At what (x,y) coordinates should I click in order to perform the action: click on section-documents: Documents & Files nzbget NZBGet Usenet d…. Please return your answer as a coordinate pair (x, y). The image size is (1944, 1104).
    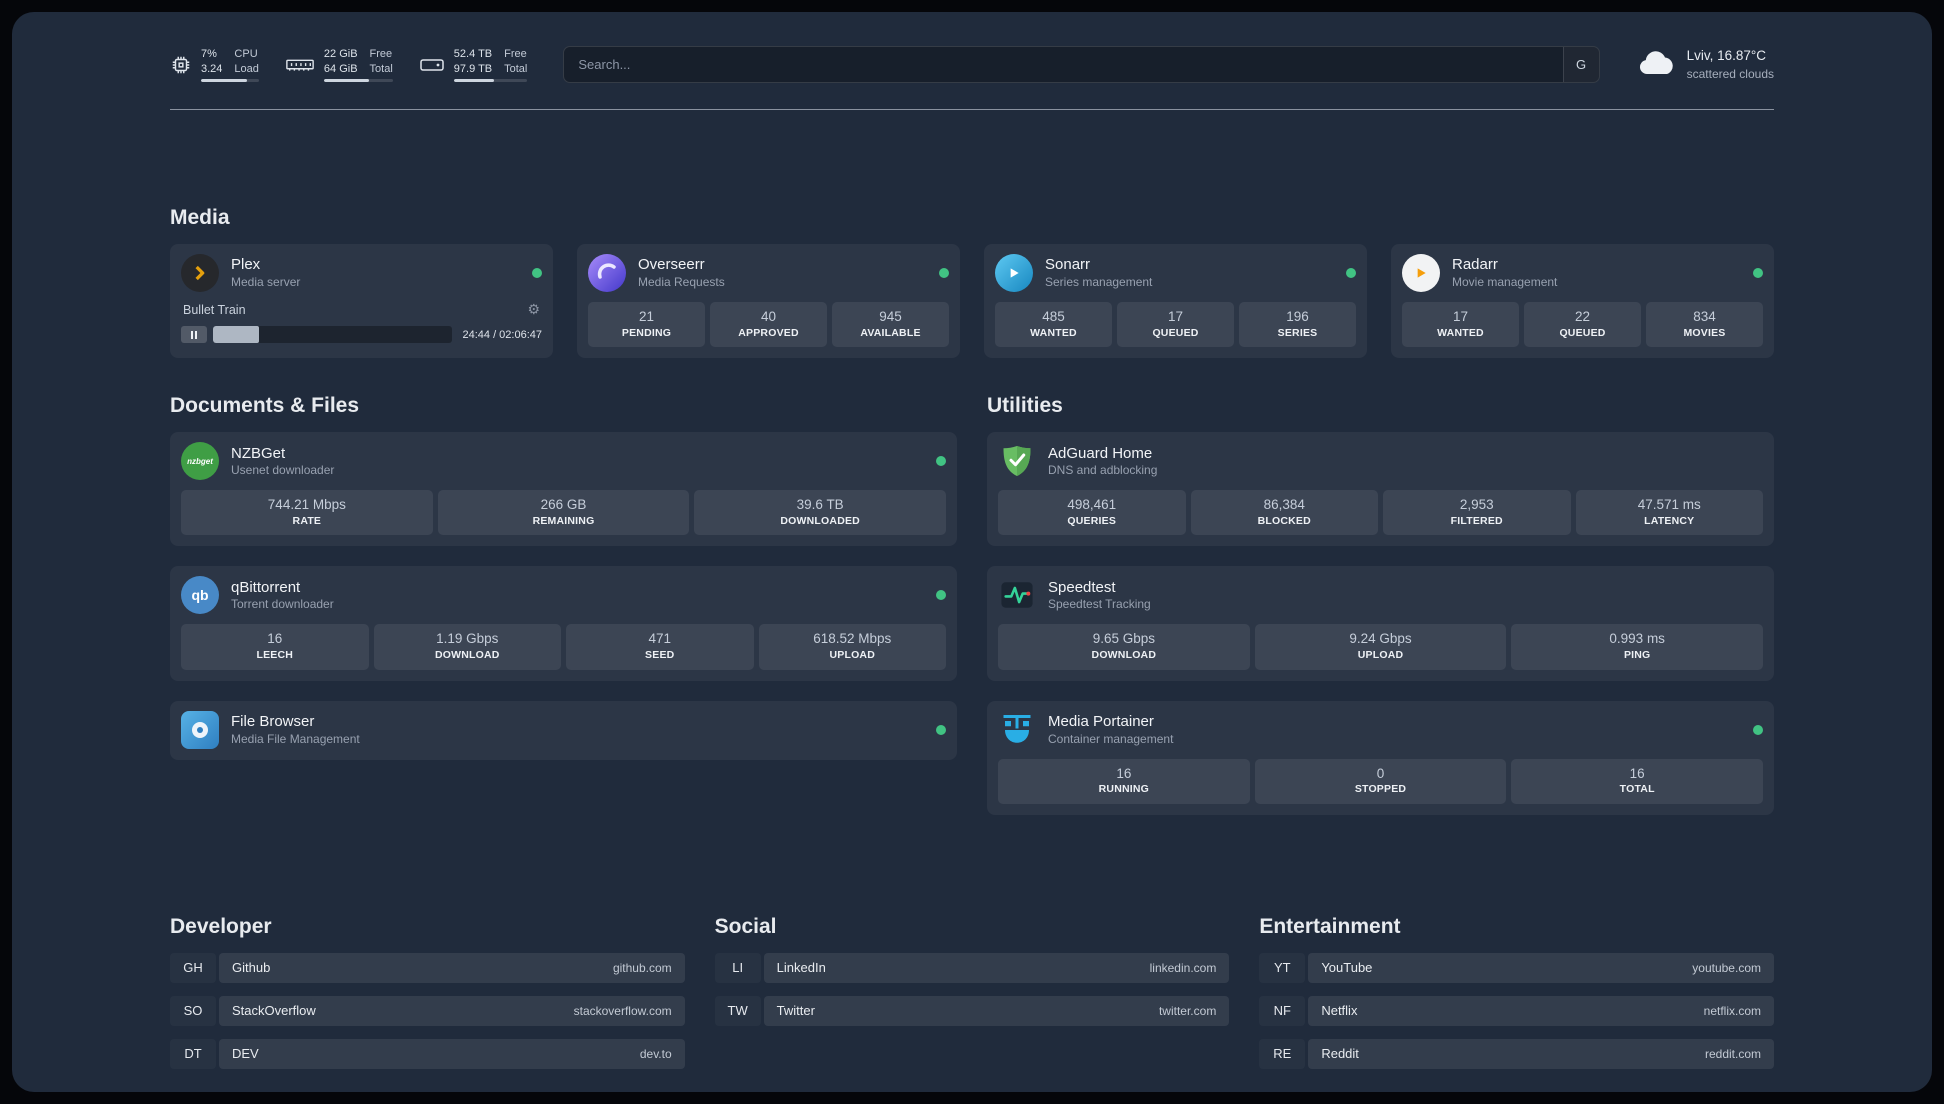
    Looking at the image, I should click on (563, 577).